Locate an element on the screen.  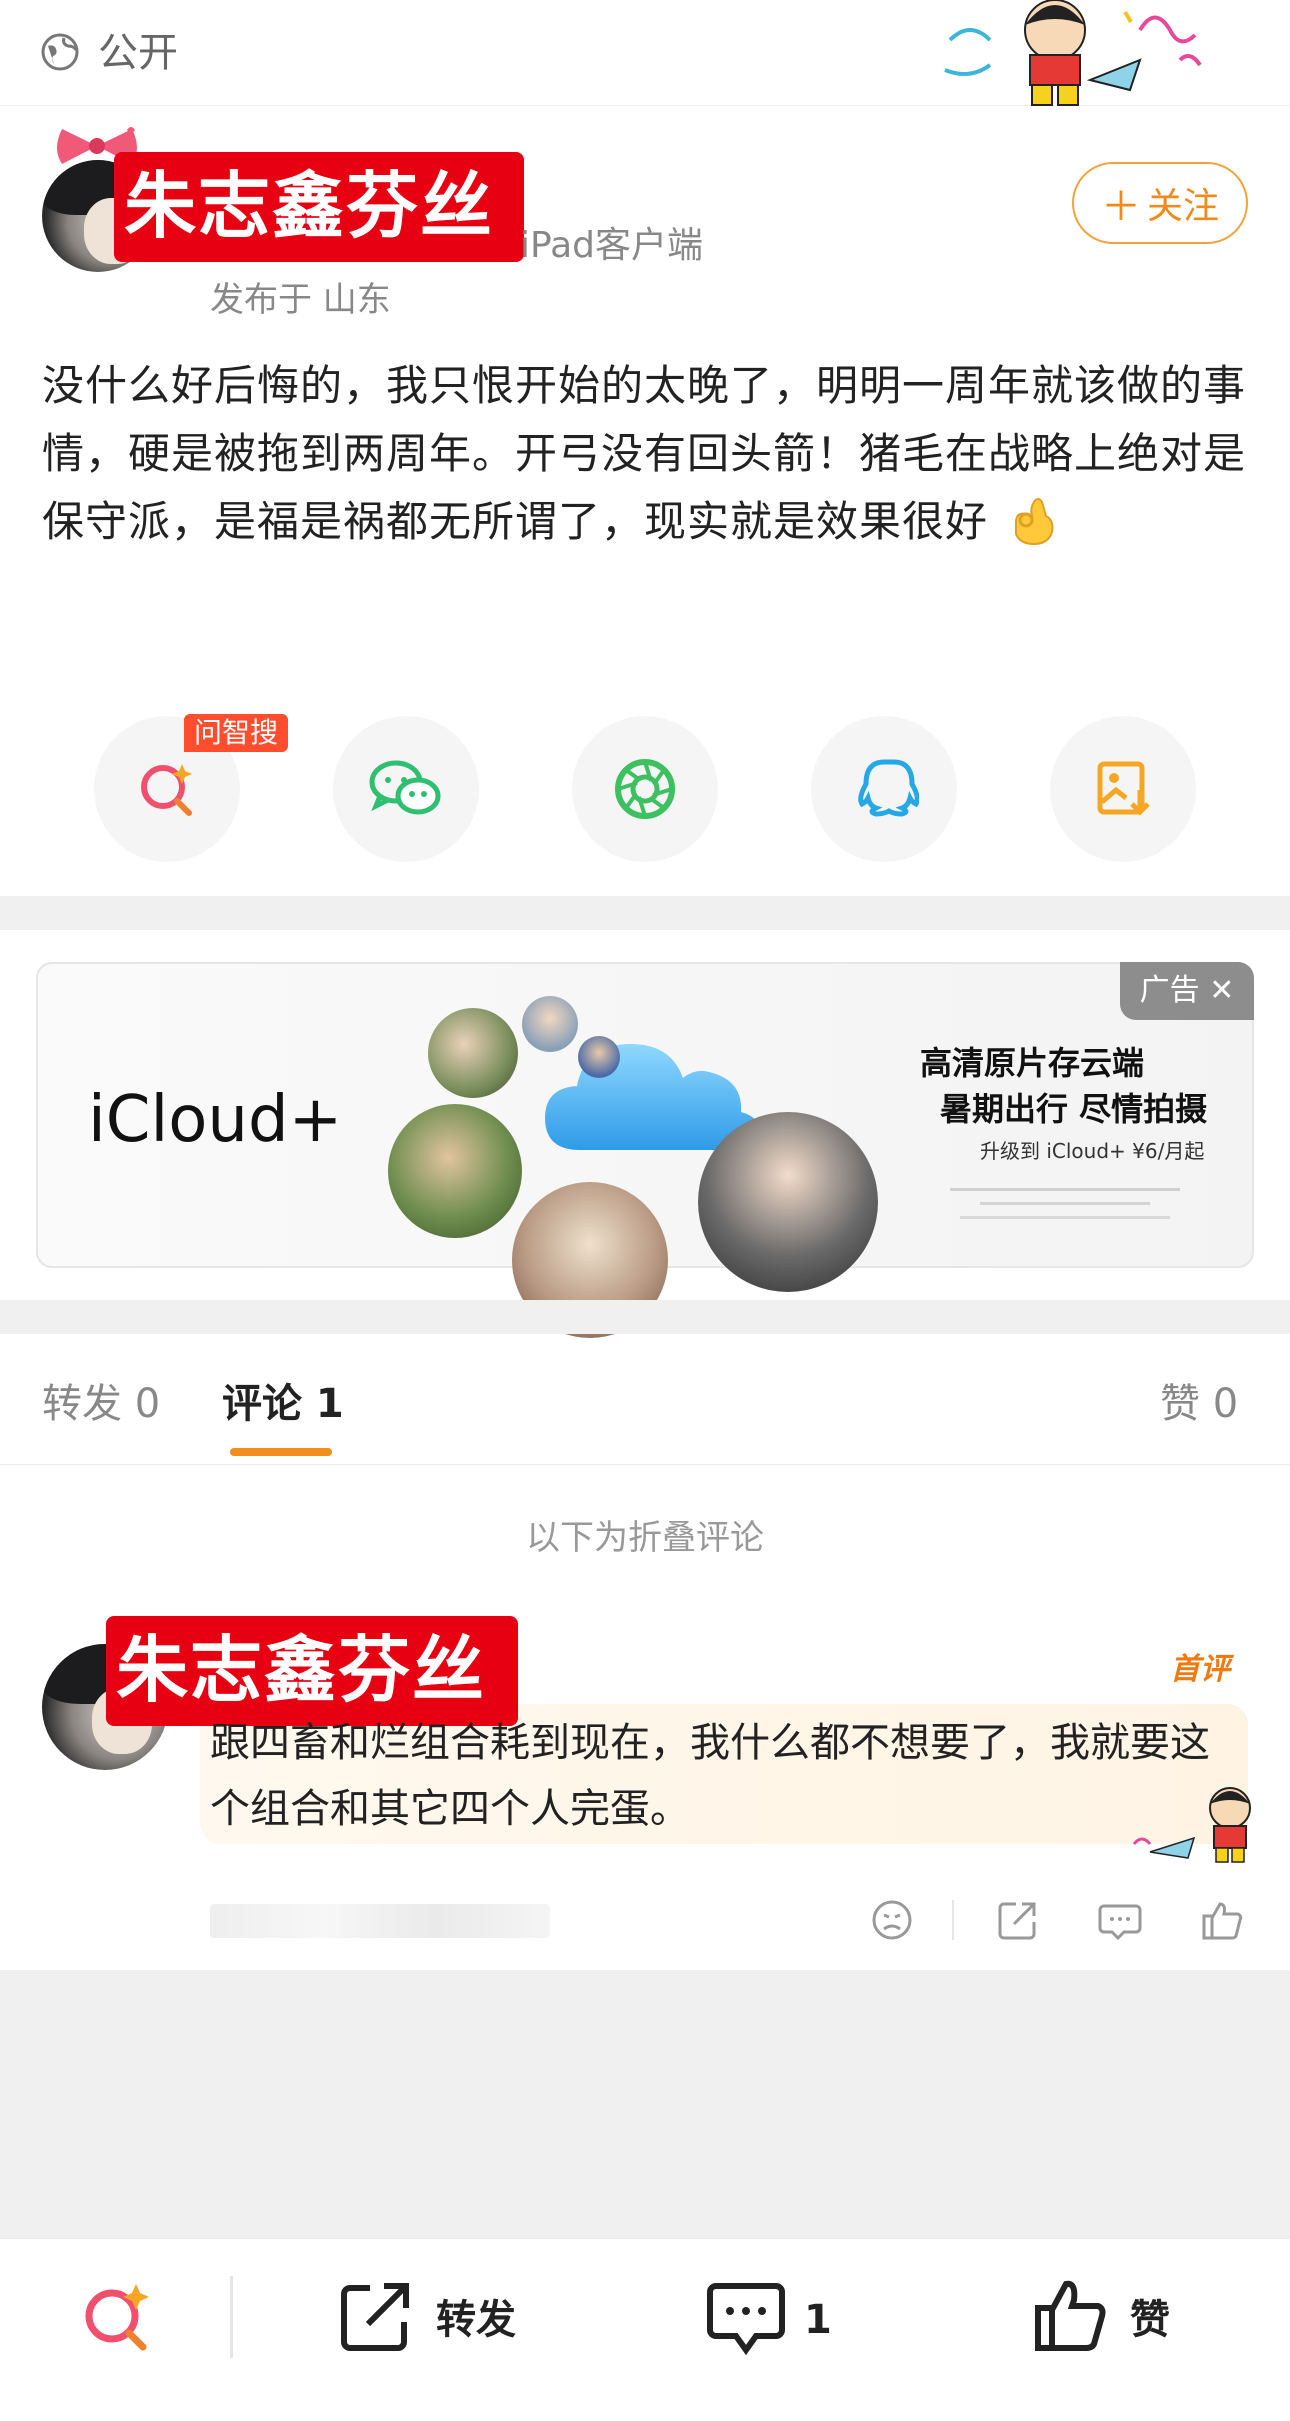
ad-subheadline: 暑期出行 尽情拍摄 is located at coordinates (1074, 1109).